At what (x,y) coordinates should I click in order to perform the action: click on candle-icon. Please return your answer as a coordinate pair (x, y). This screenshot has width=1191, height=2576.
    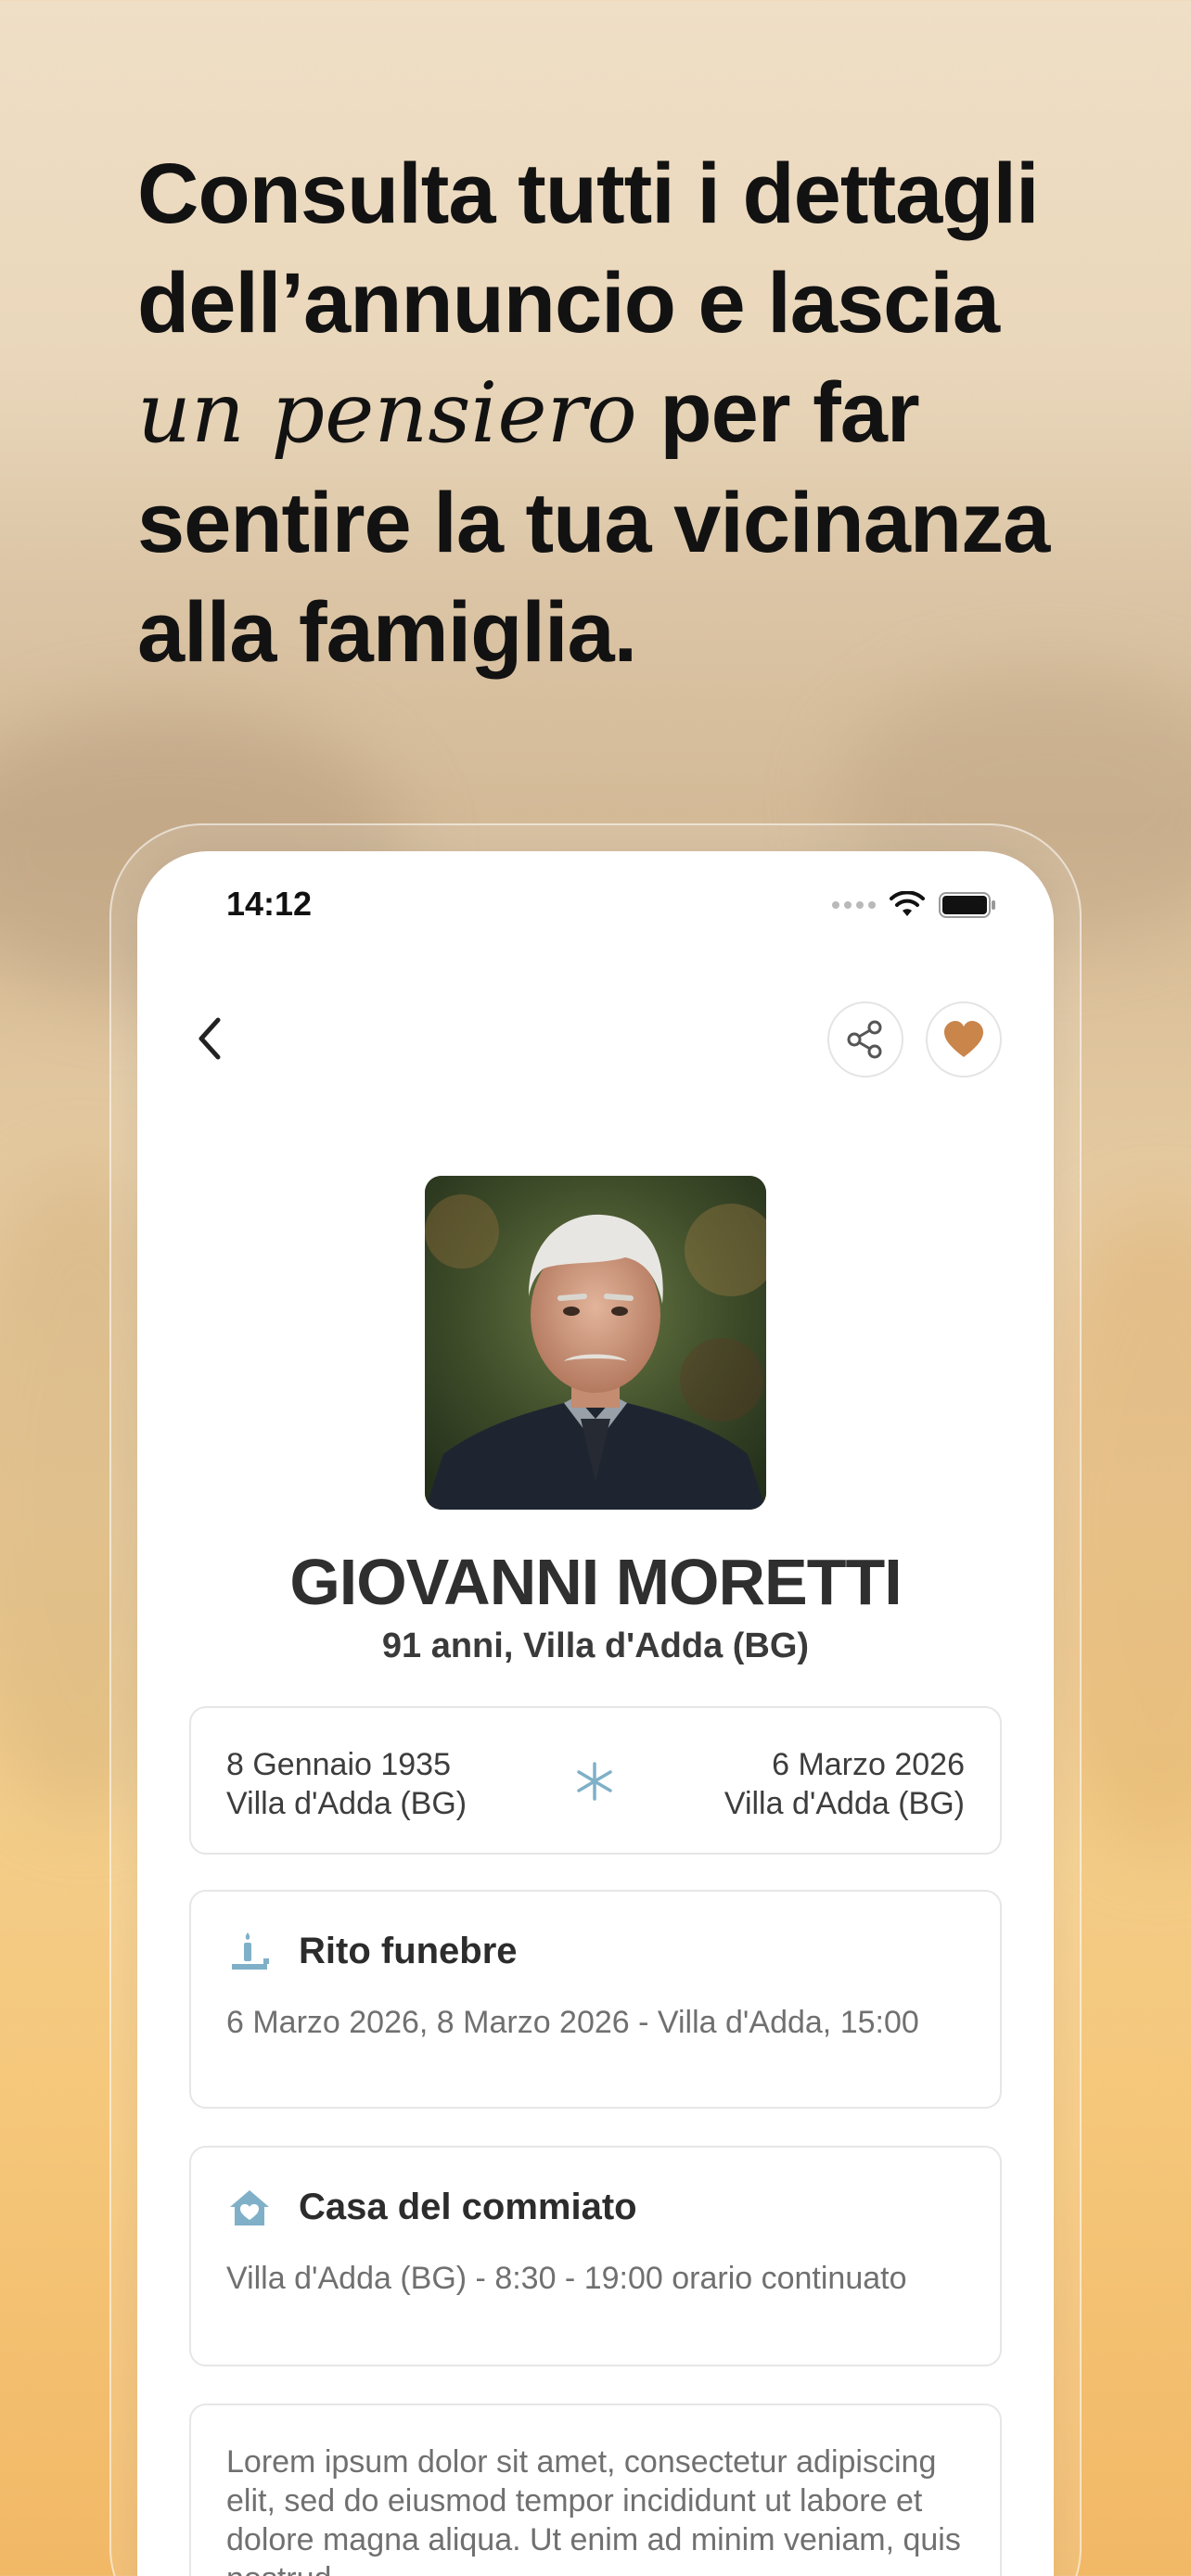
    Looking at the image, I should click on (250, 1951).